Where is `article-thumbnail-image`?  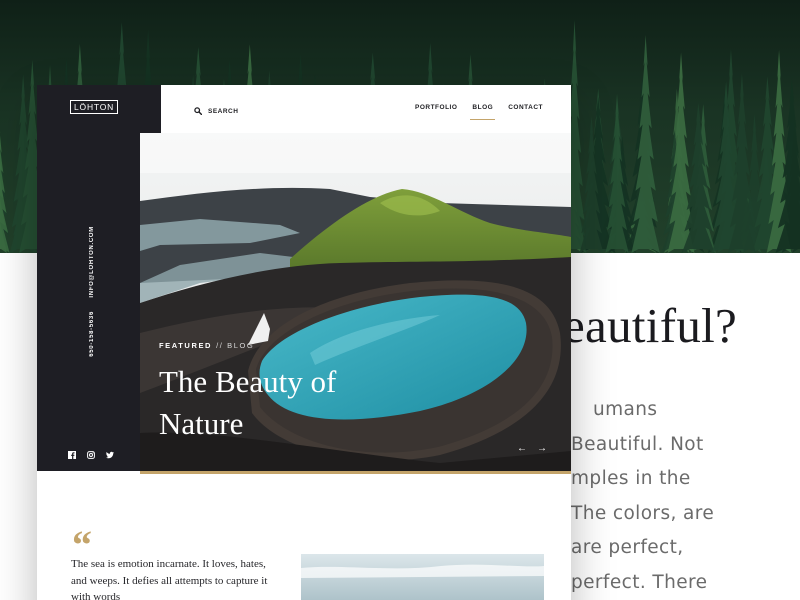 article-thumbnail-image is located at coordinates (422, 577).